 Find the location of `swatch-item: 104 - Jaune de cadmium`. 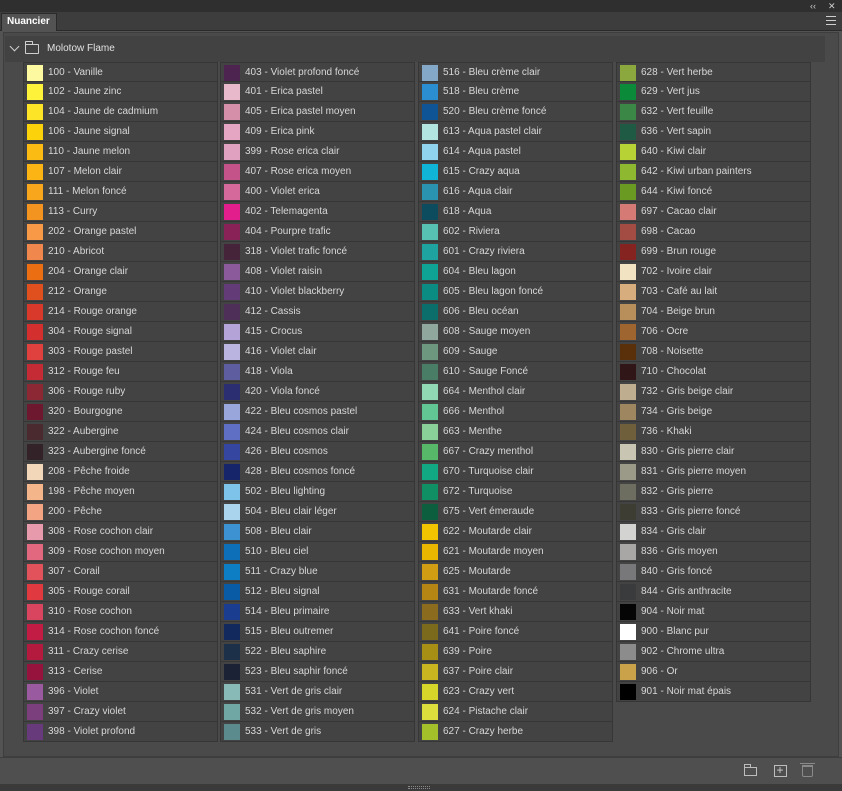

swatch-item: 104 - Jaune de cadmium is located at coordinates (120, 112).